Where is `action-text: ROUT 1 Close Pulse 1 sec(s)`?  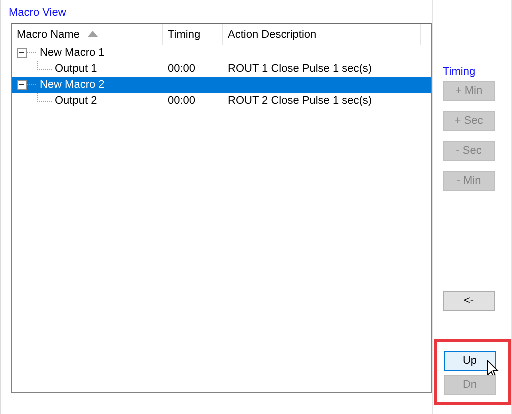
action-text: ROUT 1 Close Pulse 1 sec(s) is located at coordinates (300, 69).